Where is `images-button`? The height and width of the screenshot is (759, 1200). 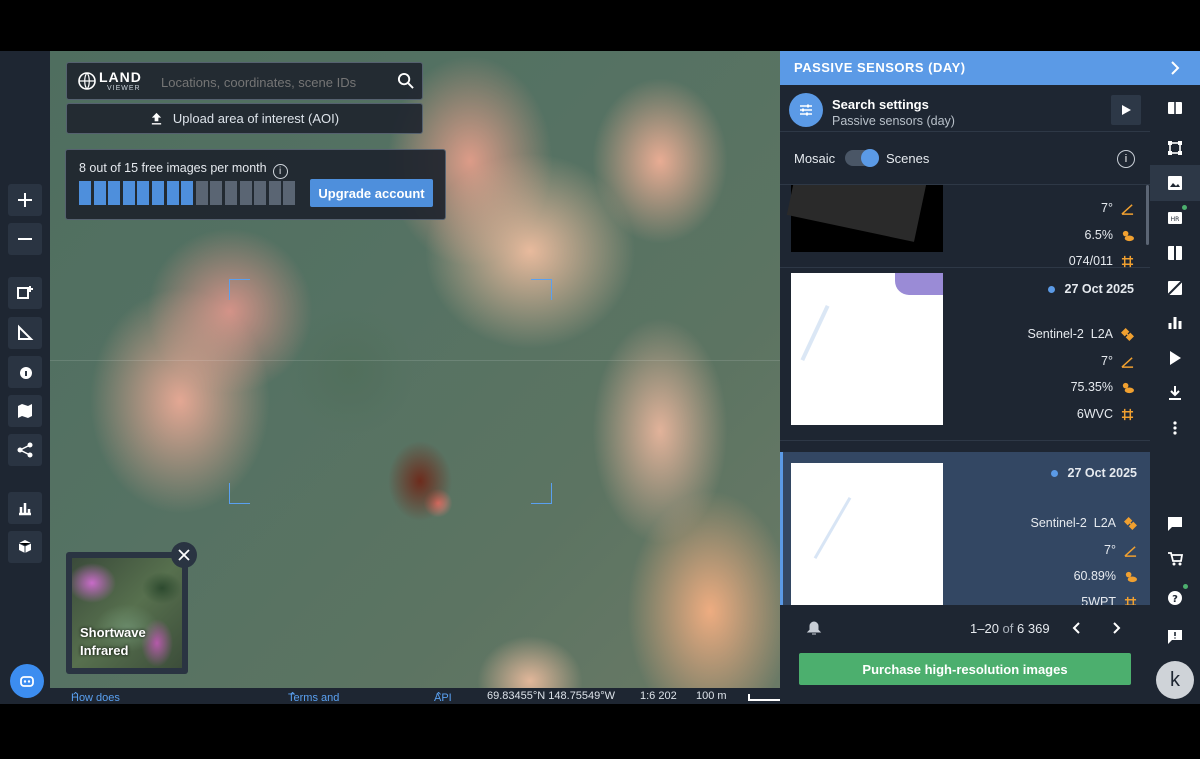 images-button is located at coordinates (1175, 183).